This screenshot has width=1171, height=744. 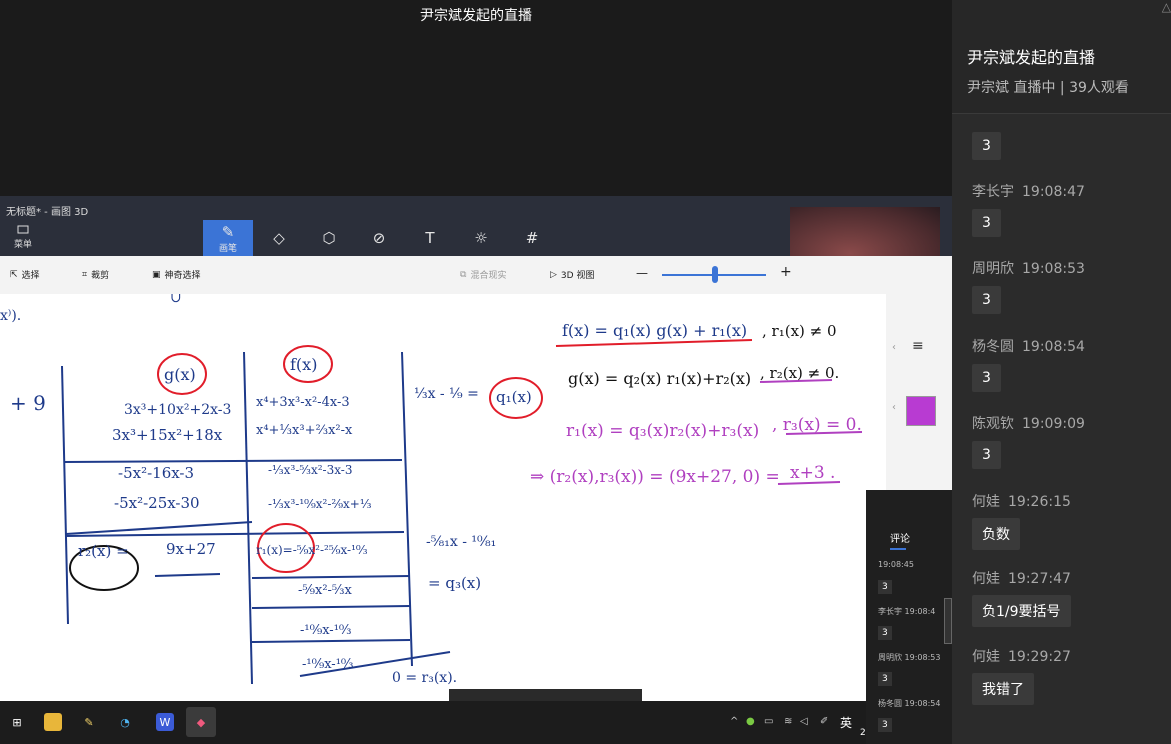 I want to click on menu-button: 菜单, so click(x=23, y=237).